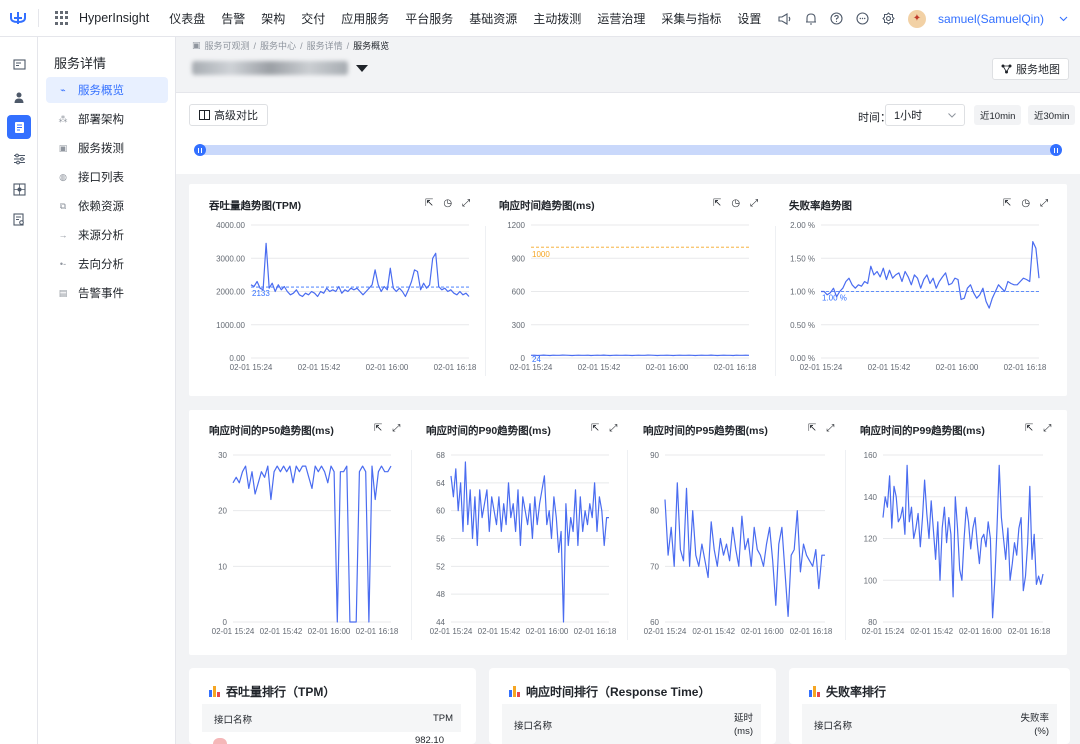 The width and height of the screenshot is (1080, 744). Describe the element at coordinates (925, 115) in the screenshot. I see `time-range-select: 1小时` at that location.